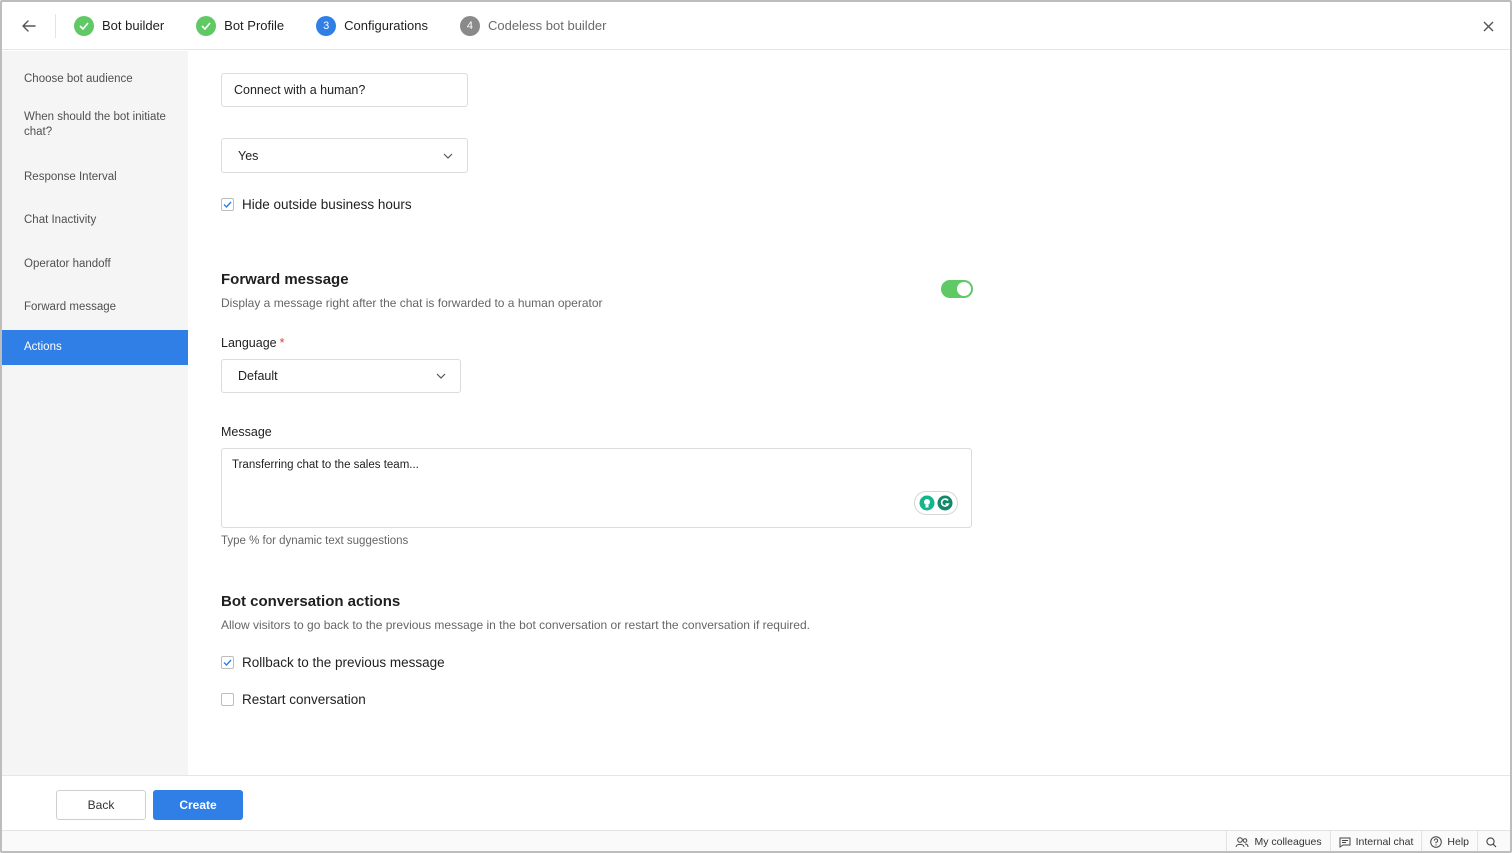  I want to click on wizard-footer: Back Create, so click(756, 802).